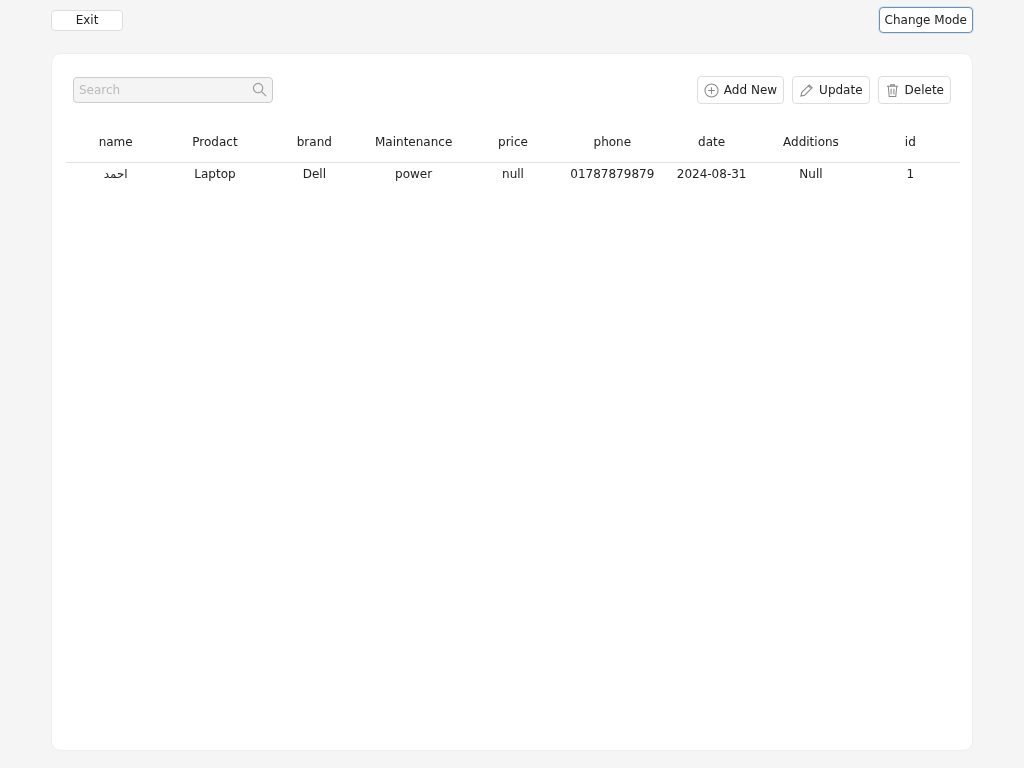 The width and height of the screenshot is (1024, 768). I want to click on table-cell: Dell, so click(314, 173).